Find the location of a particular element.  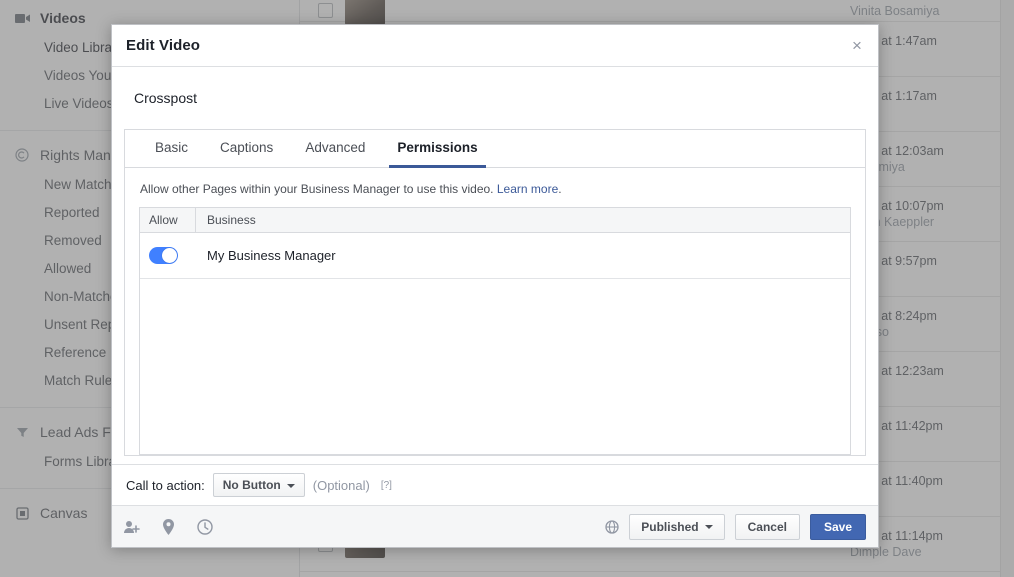

close-icon: × is located at coordinates (857, 45).